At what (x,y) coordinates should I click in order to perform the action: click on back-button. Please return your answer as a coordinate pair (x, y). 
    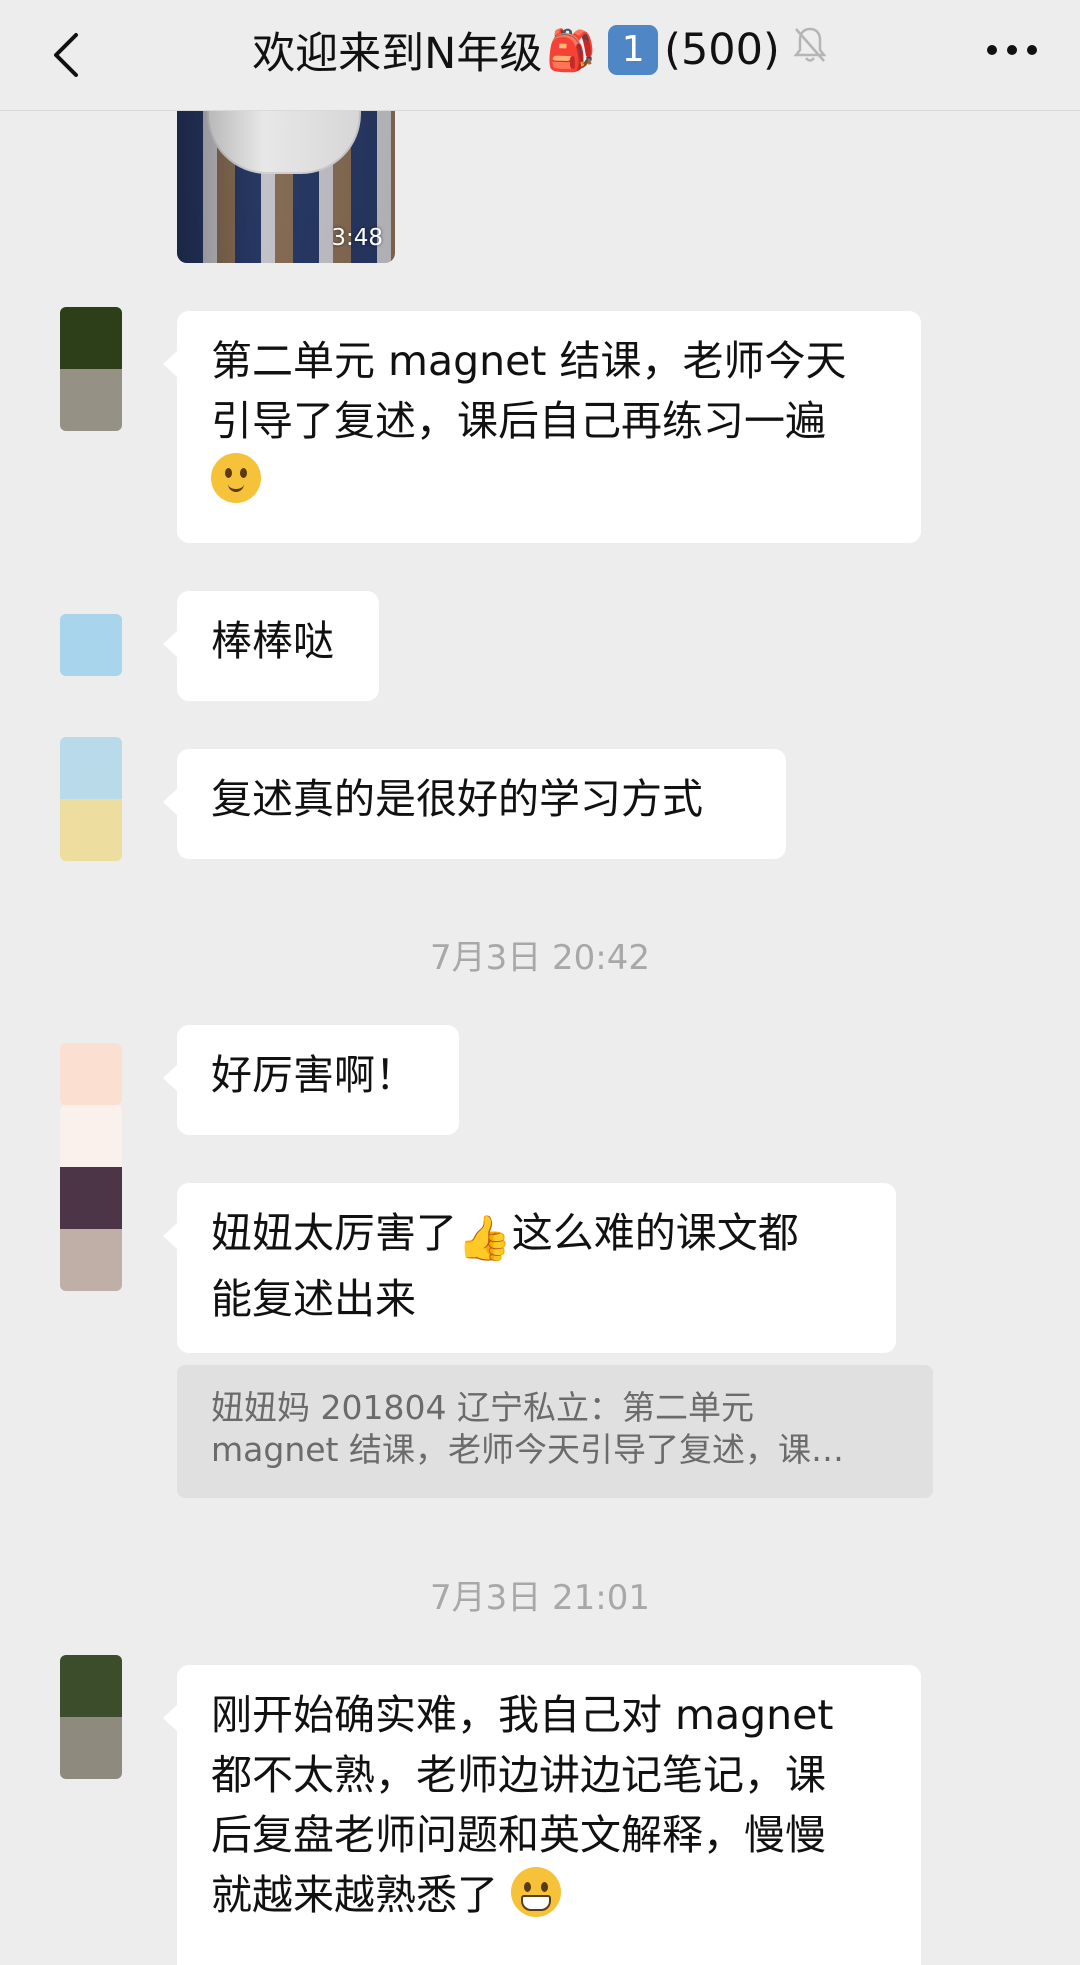
    Looking at the image, I should click on (70, 55).